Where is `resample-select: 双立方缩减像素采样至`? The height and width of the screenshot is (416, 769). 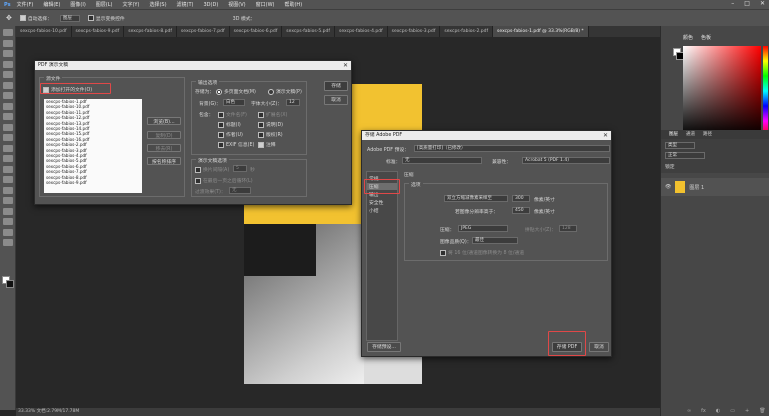
resample-select: 双立方缩减像素采样至 is located at coordinates (476, 198).